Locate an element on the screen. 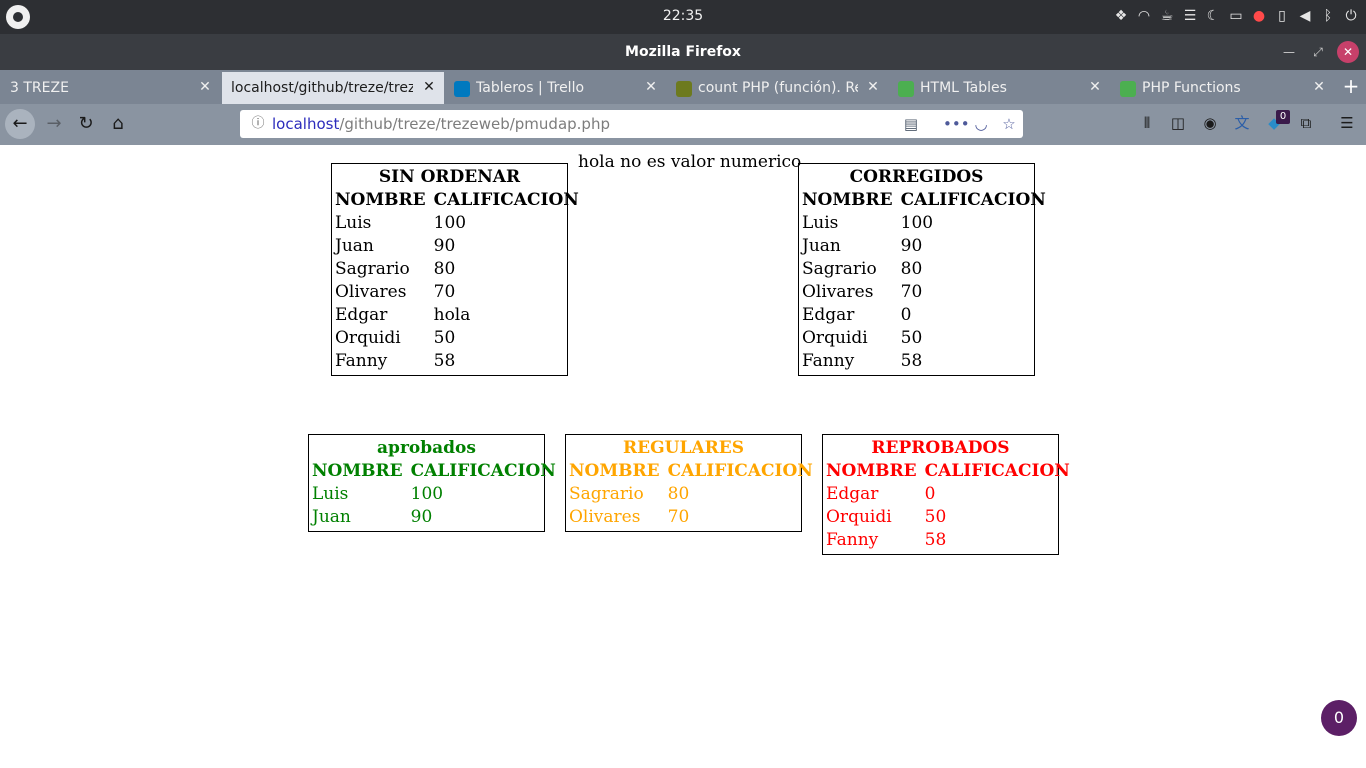  maximize-icon: ⤢ is located at coordinates (1318, 52).